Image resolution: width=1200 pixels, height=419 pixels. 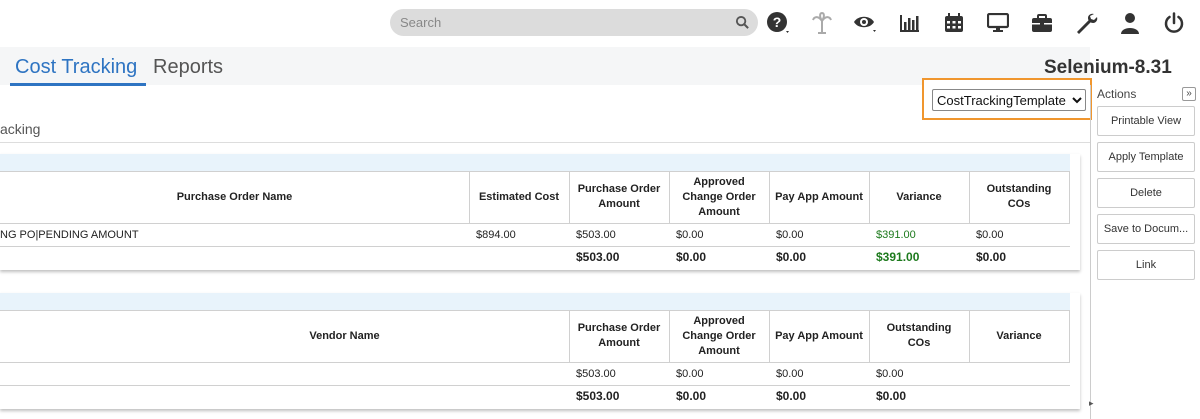 I want to click on apply-template-button: Apply Template, so click(x=1146, y=157).